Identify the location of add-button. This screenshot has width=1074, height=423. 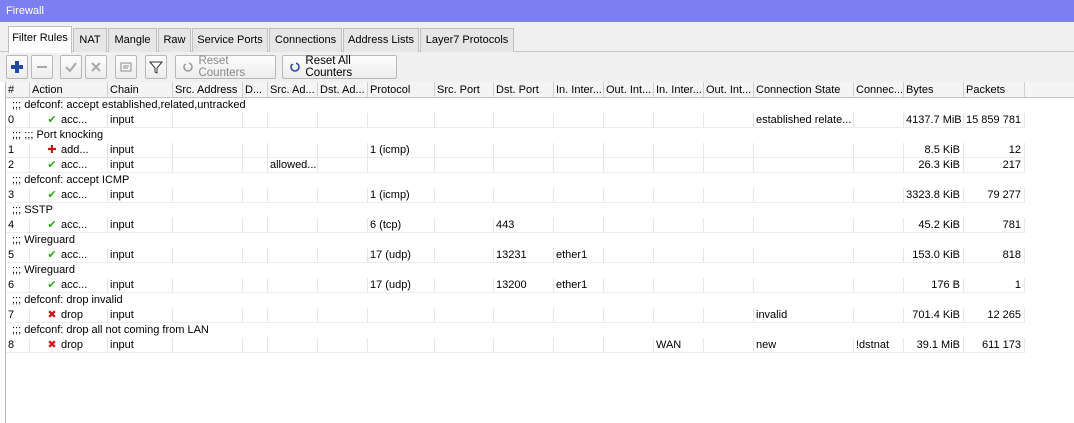
(17, 67).